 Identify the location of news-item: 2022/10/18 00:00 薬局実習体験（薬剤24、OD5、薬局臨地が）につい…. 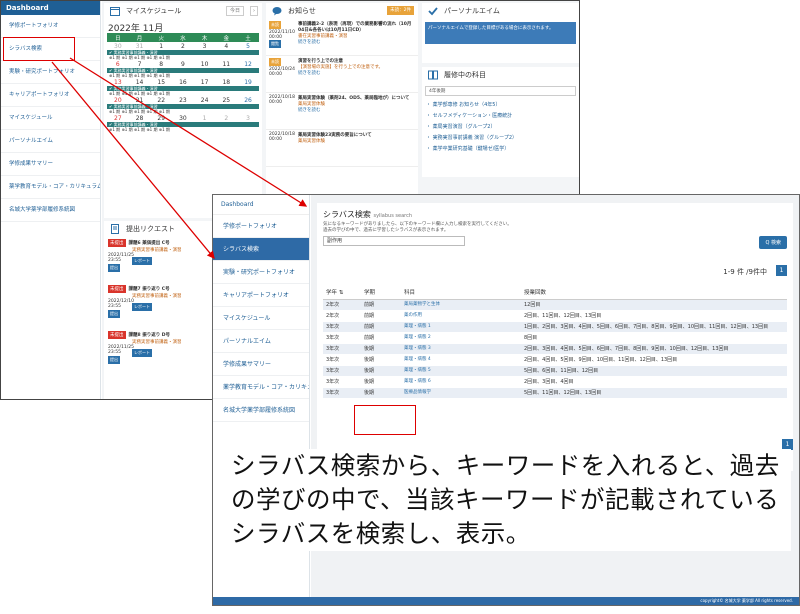
(342, 111).